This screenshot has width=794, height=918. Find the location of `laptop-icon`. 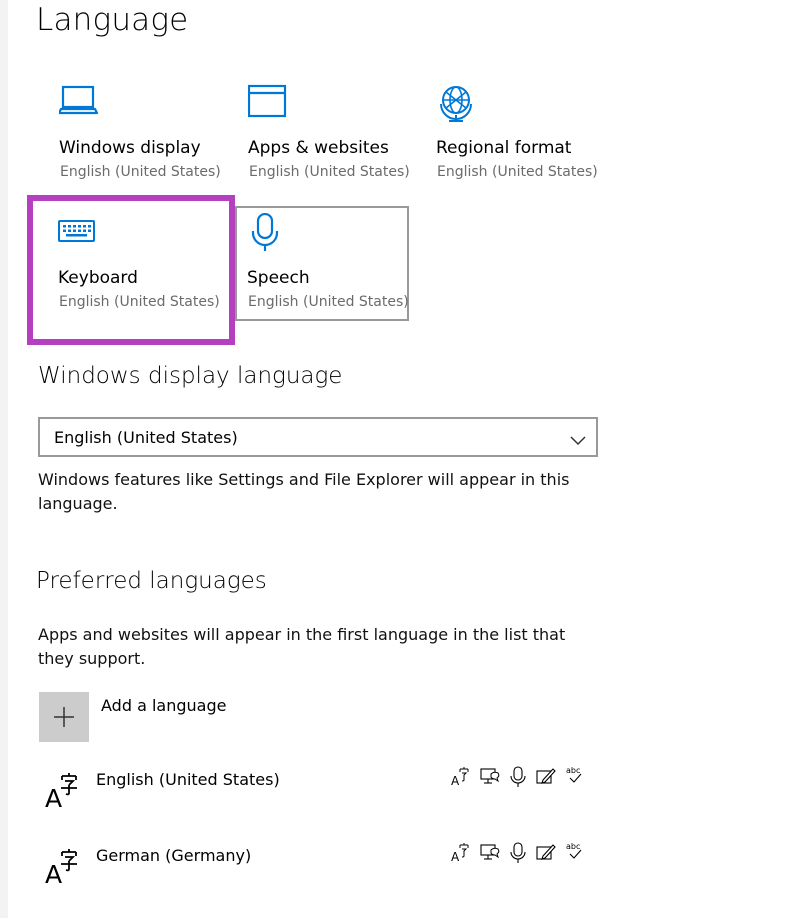

laptop-icon is located at coordinates (78, 102).